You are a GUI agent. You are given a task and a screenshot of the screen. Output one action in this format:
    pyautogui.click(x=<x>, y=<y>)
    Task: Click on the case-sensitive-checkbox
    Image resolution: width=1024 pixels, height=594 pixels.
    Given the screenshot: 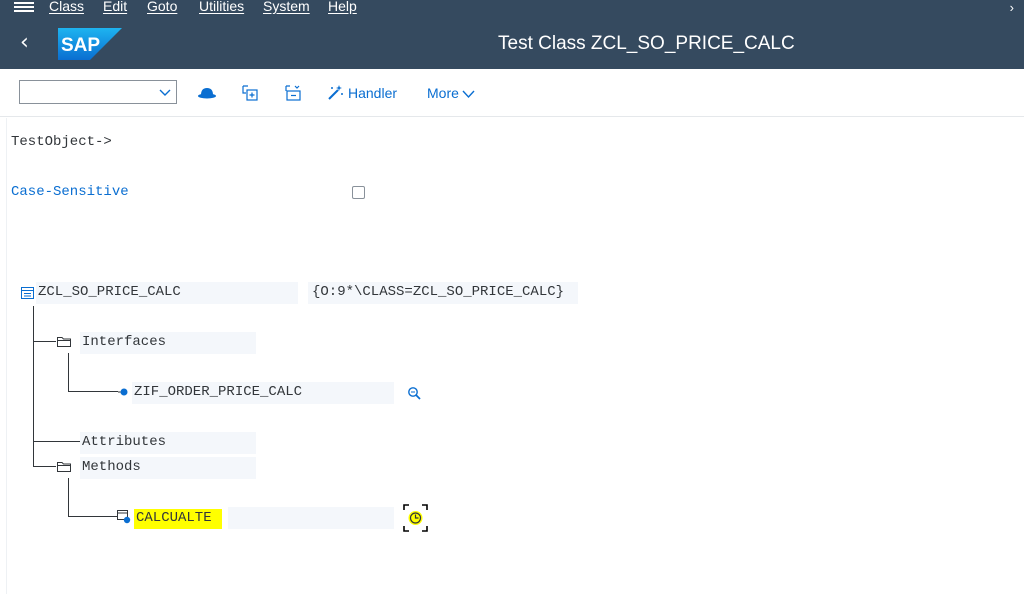 What is the action you would take?
    pyautogui.click(x=358, y=192)
    